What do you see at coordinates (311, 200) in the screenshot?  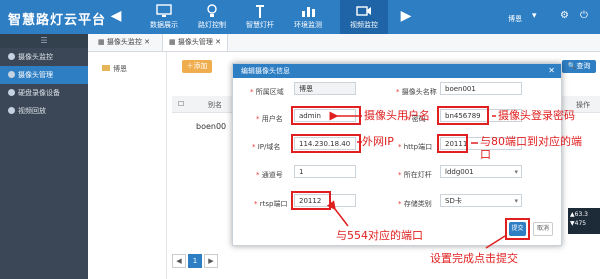 I see `rtsp-port-highlight` at bounding box center [311, 200].